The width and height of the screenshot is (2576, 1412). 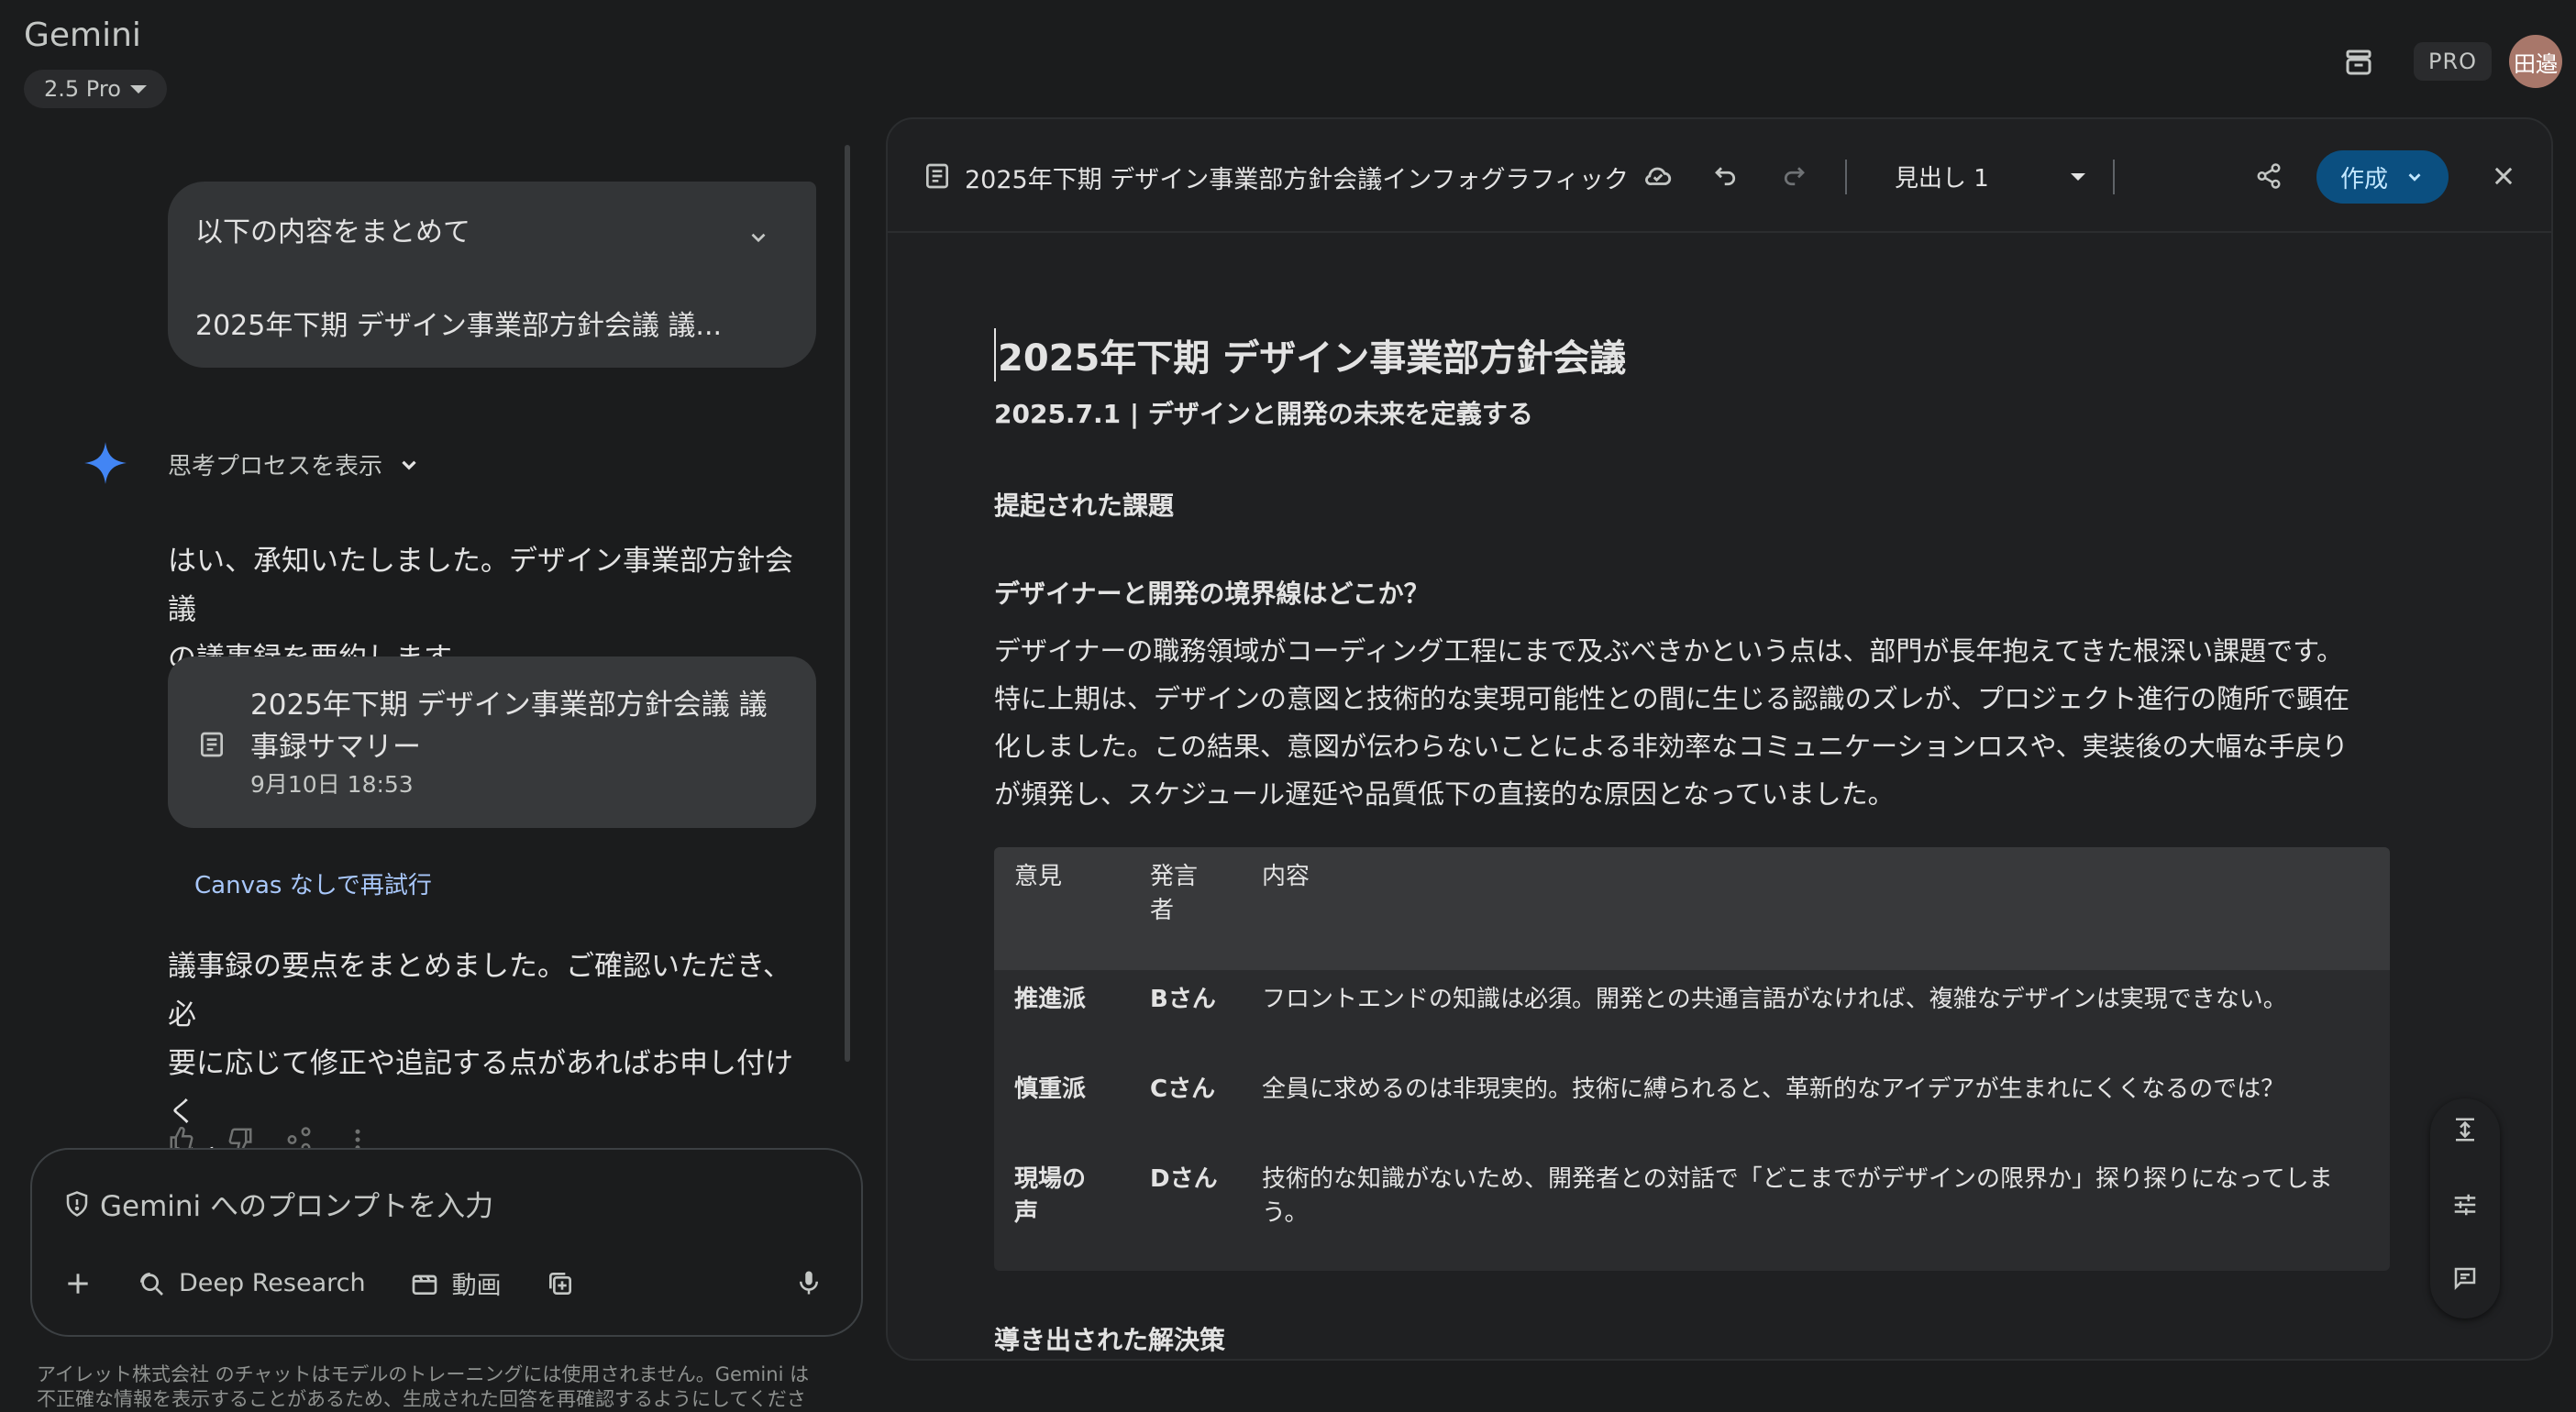 I want to click on expand-chevron-icon, so click(x=758, y=239).